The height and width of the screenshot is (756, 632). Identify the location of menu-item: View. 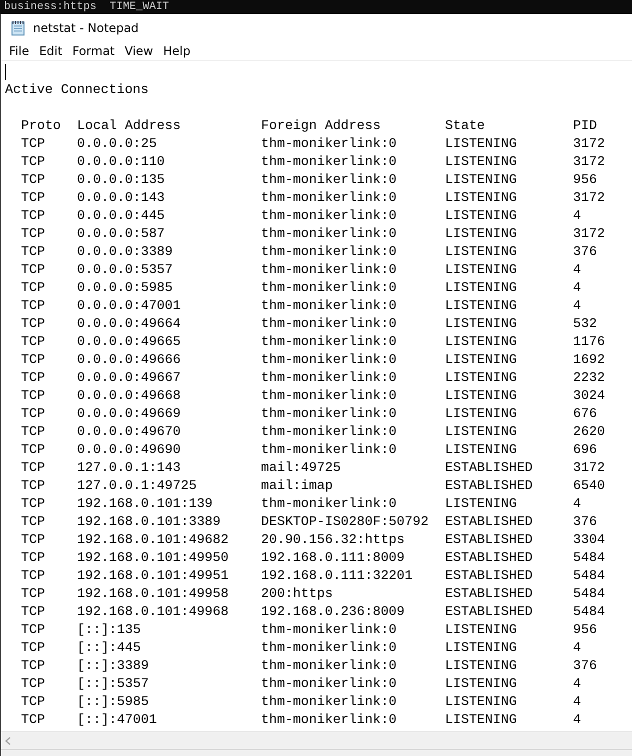
(139, 51).